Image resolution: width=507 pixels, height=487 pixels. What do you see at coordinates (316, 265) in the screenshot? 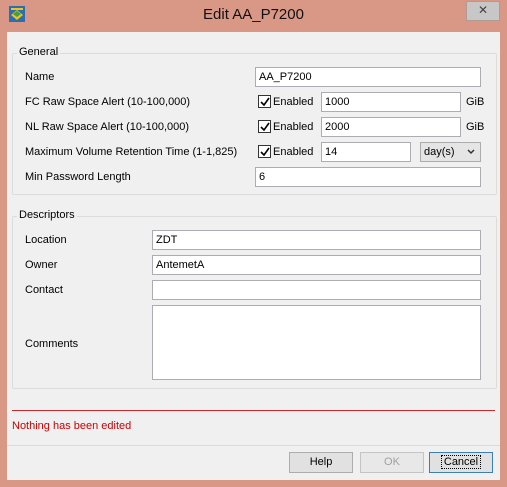
I see `owner-field: AntemetA` at bounding box center [316, 265].